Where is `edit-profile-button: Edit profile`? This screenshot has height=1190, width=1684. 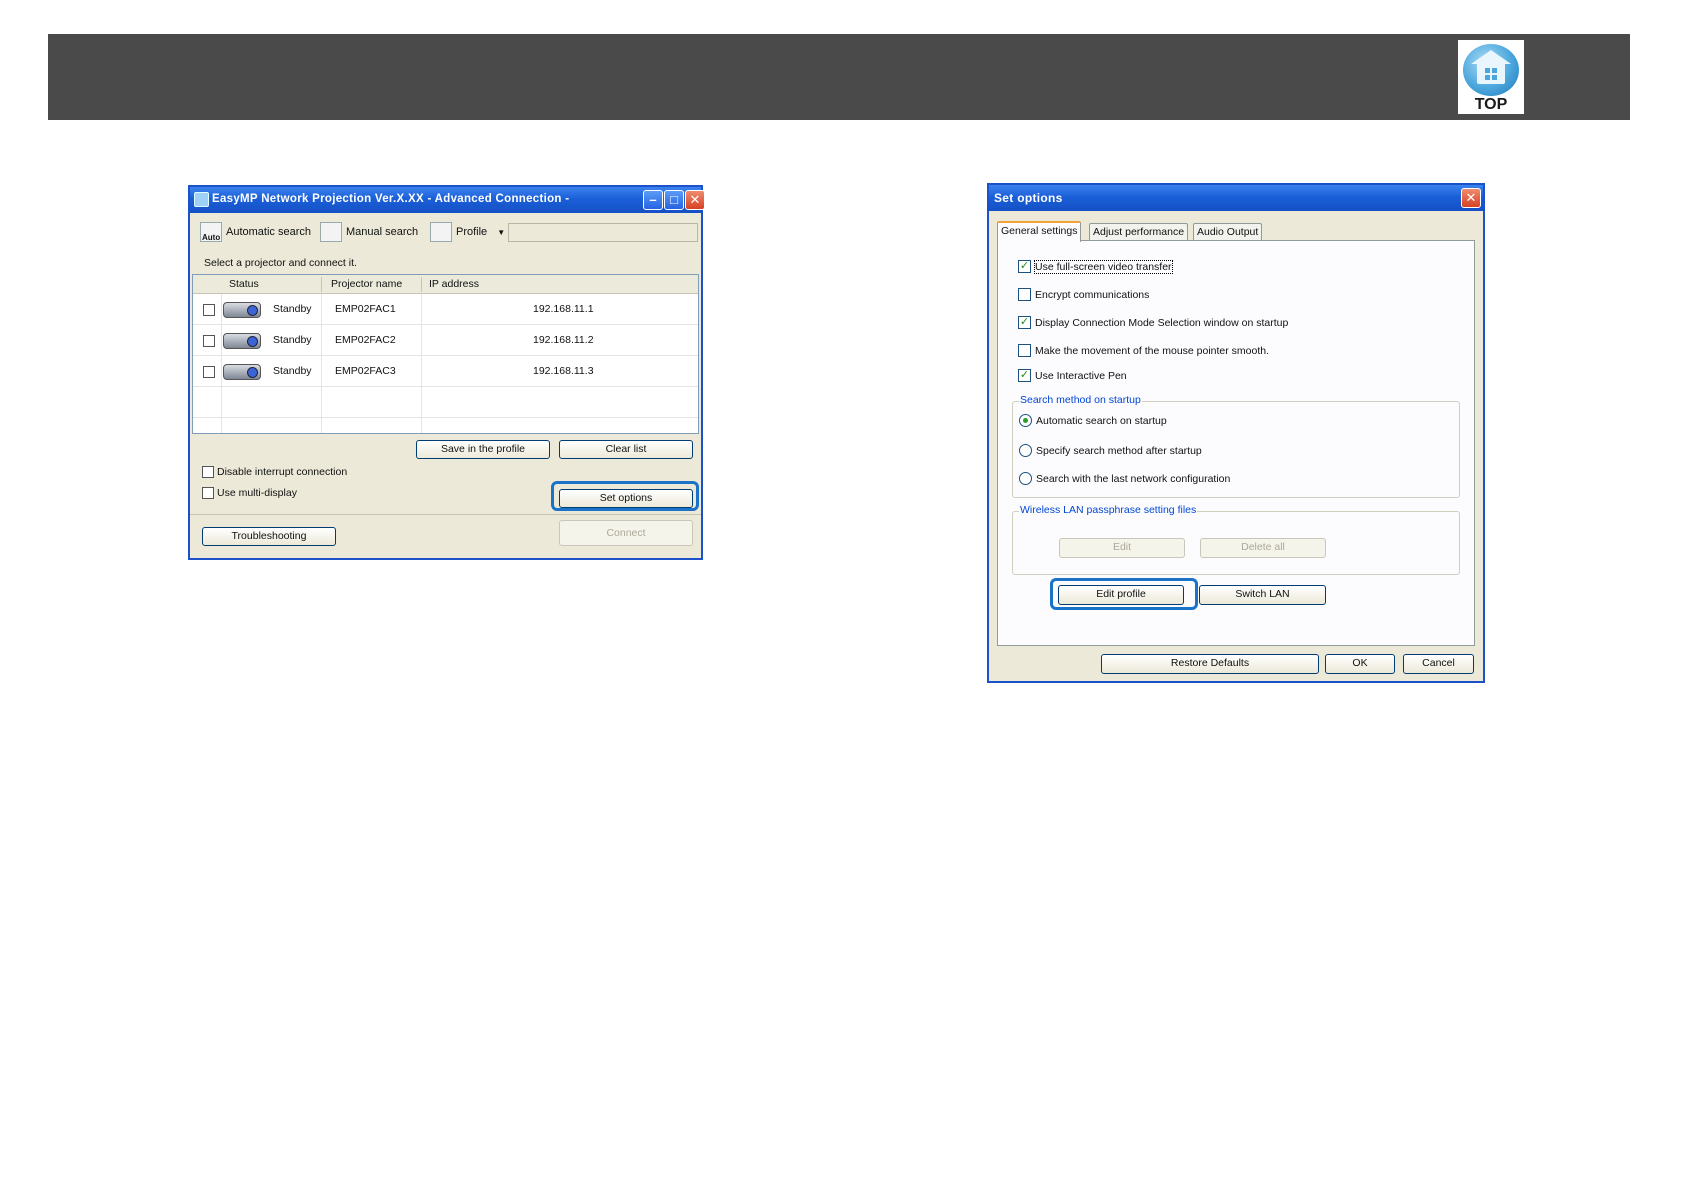 edit-profile-button: Edit profile is located at coordinates (1121, 595).